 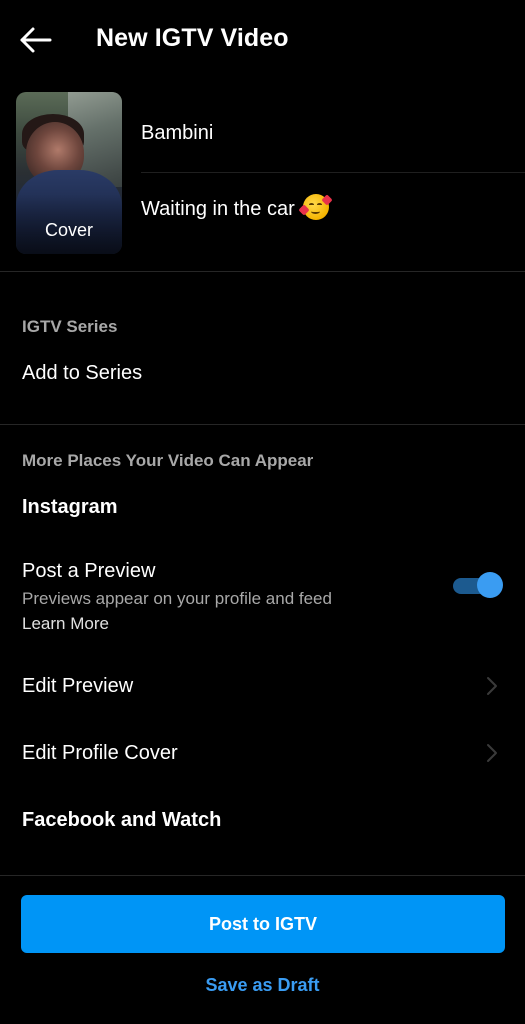 What do you see at coordinates (168, 460) in the screenshot?
I see `more-places-section-label: More Places Your Video Can Appear` at bounding box center [168, 460].